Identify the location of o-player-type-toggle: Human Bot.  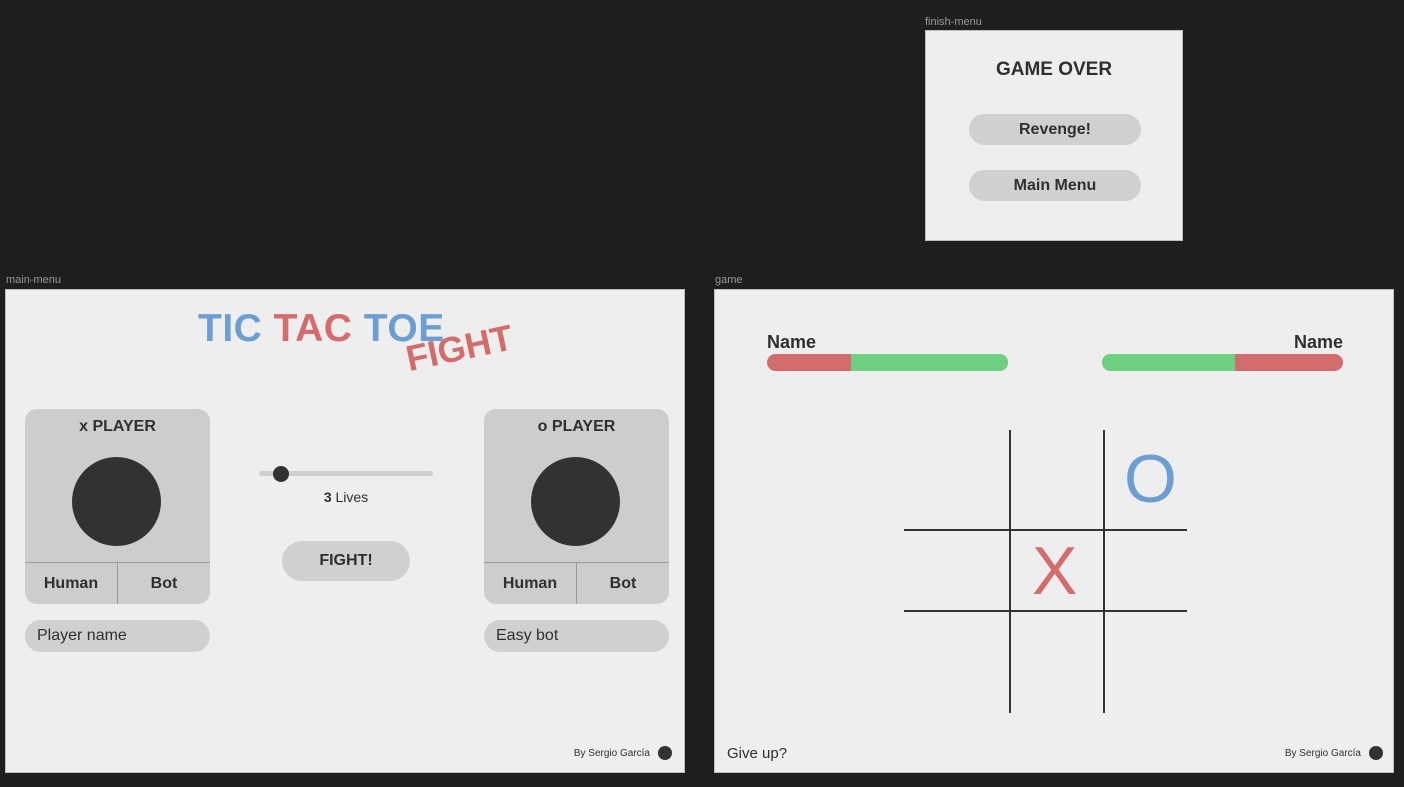
(576, 583).